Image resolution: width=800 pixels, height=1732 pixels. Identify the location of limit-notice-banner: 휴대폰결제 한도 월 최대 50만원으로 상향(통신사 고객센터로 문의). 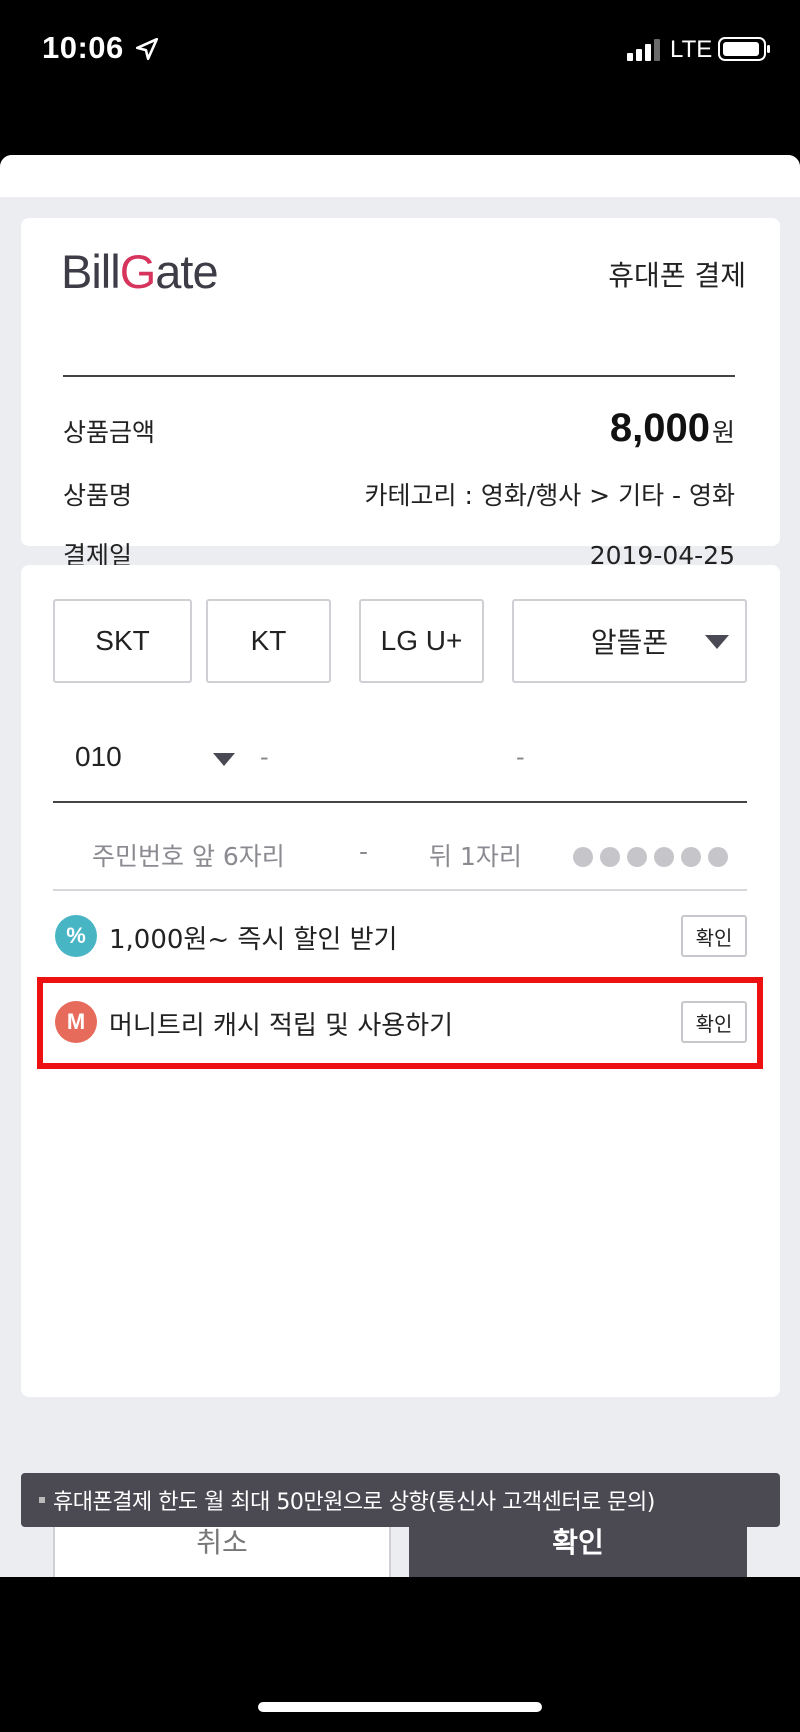
(400, 1500).